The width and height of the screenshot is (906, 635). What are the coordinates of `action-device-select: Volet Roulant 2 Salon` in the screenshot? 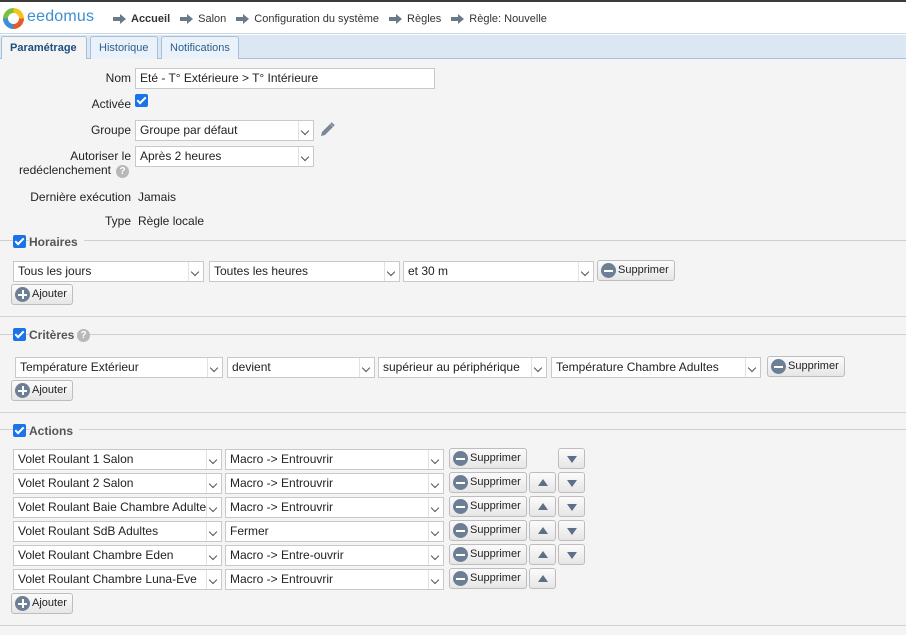 It's located at (117, 483).